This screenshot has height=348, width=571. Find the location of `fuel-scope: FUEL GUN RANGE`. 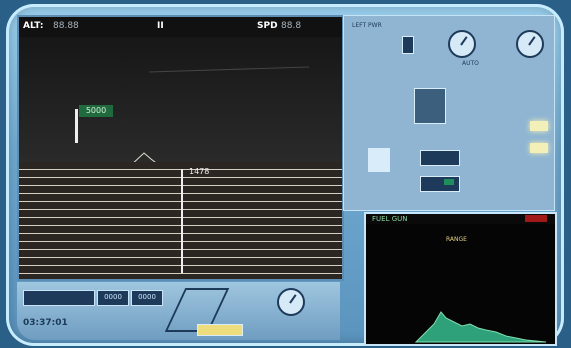

fuel-scope: FUEL GUN RANGE is located at coordinates (460, 279).